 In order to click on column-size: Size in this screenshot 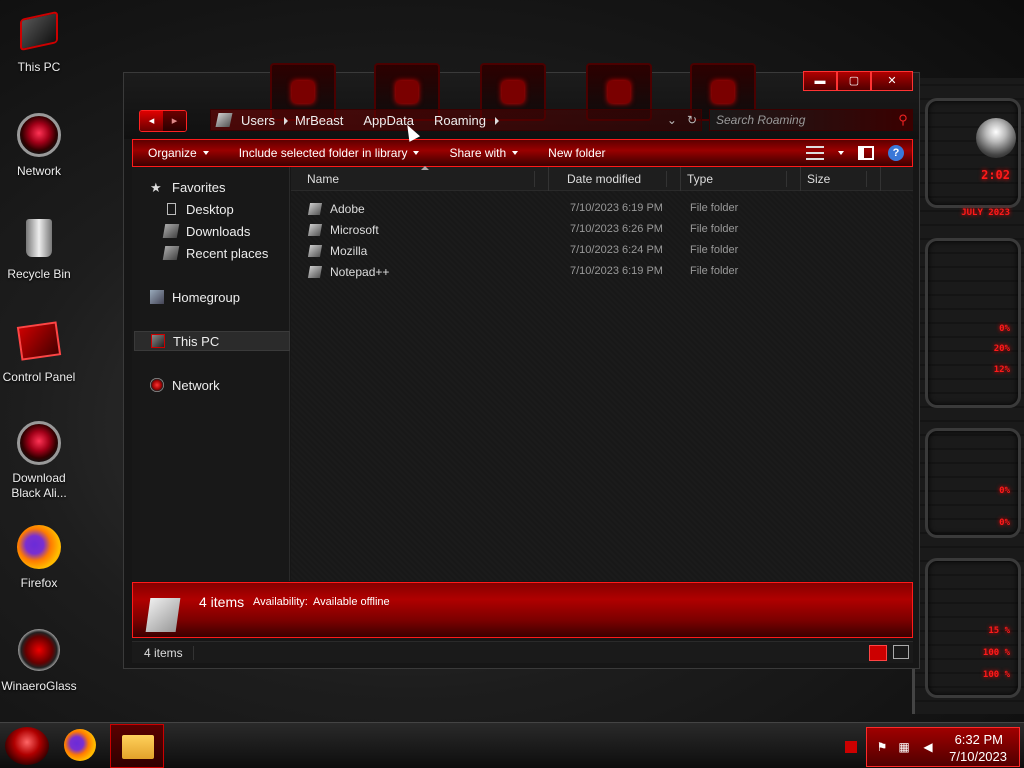, I will do `click(841, 179)`.